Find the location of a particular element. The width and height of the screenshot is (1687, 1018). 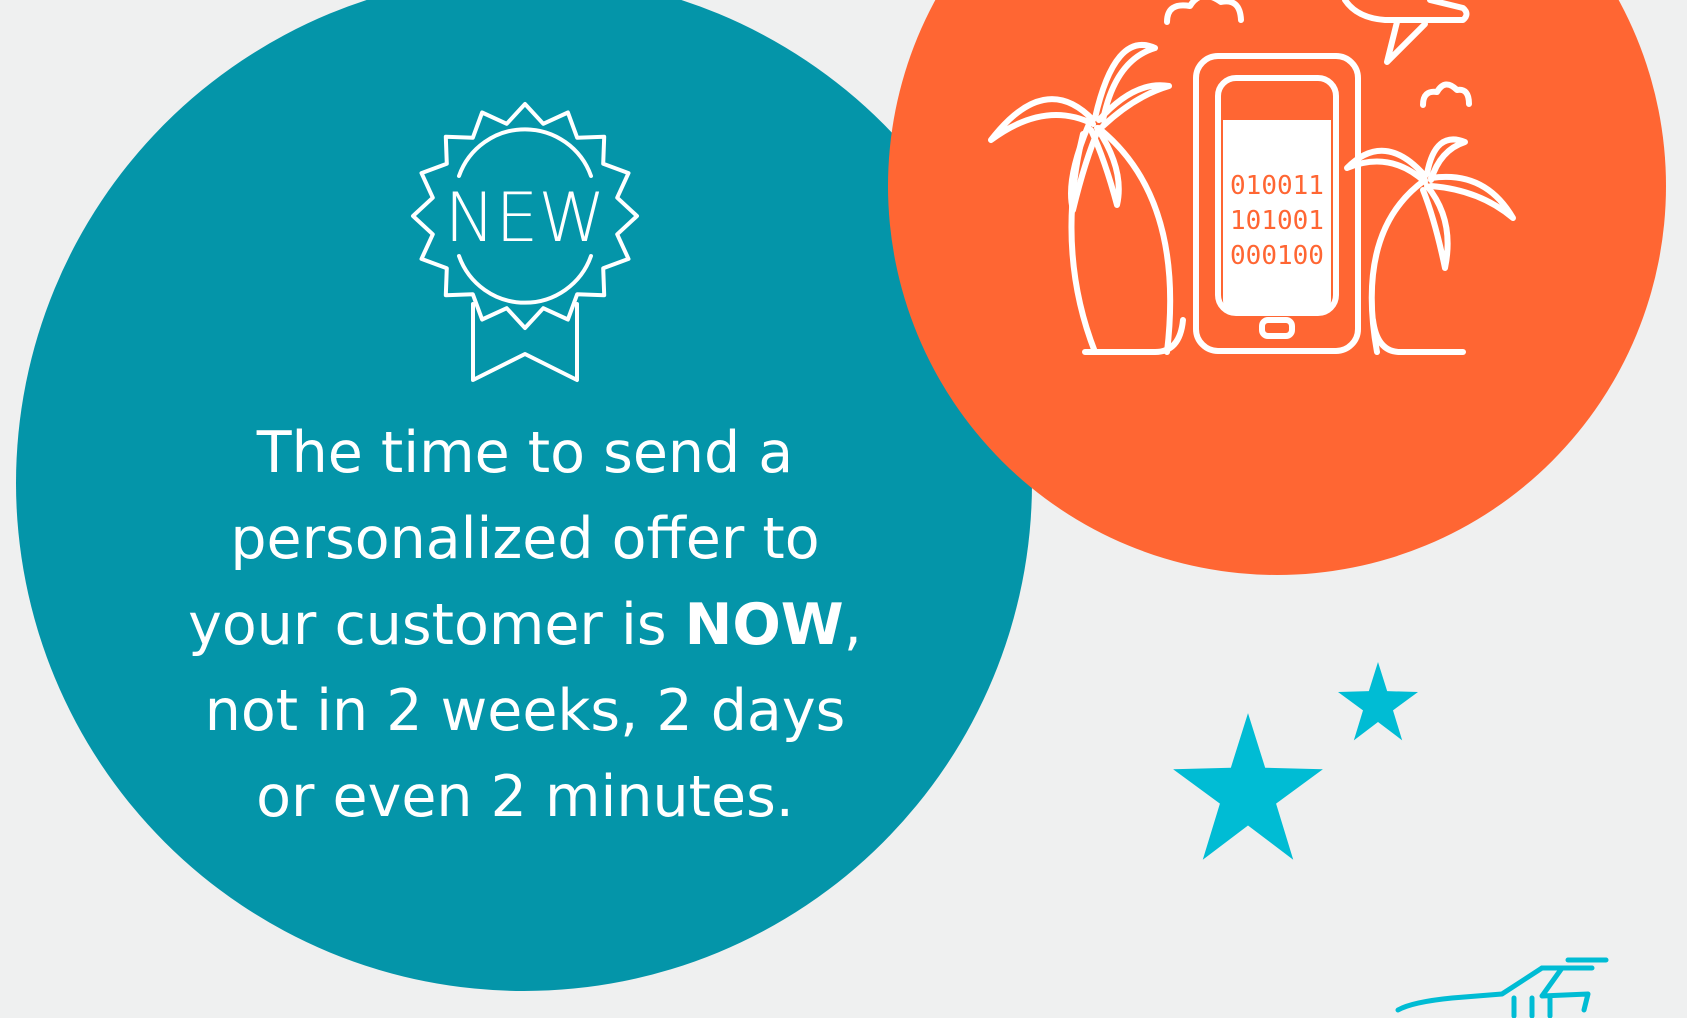

message-line: personalized offer to is located at coordinates (525, 539).